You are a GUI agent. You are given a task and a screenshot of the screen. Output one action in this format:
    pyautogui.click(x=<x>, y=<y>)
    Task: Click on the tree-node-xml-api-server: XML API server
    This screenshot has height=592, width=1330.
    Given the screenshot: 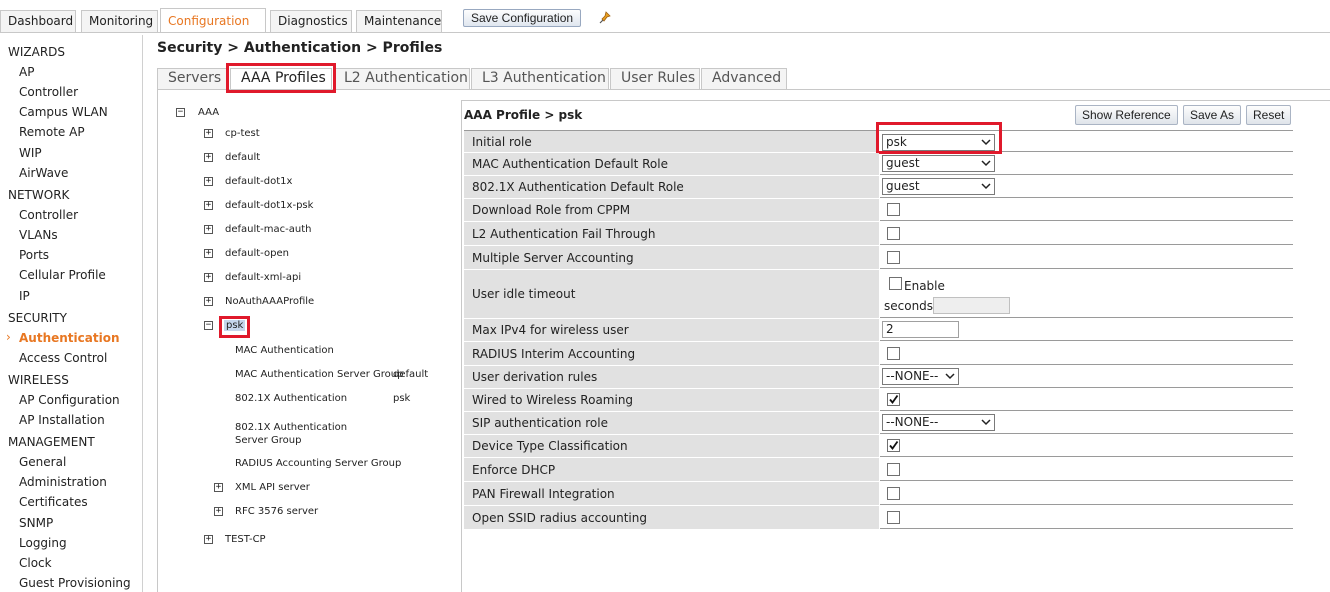 What is the action you would take?
    pyautogui.click(x=272, y=487)
    